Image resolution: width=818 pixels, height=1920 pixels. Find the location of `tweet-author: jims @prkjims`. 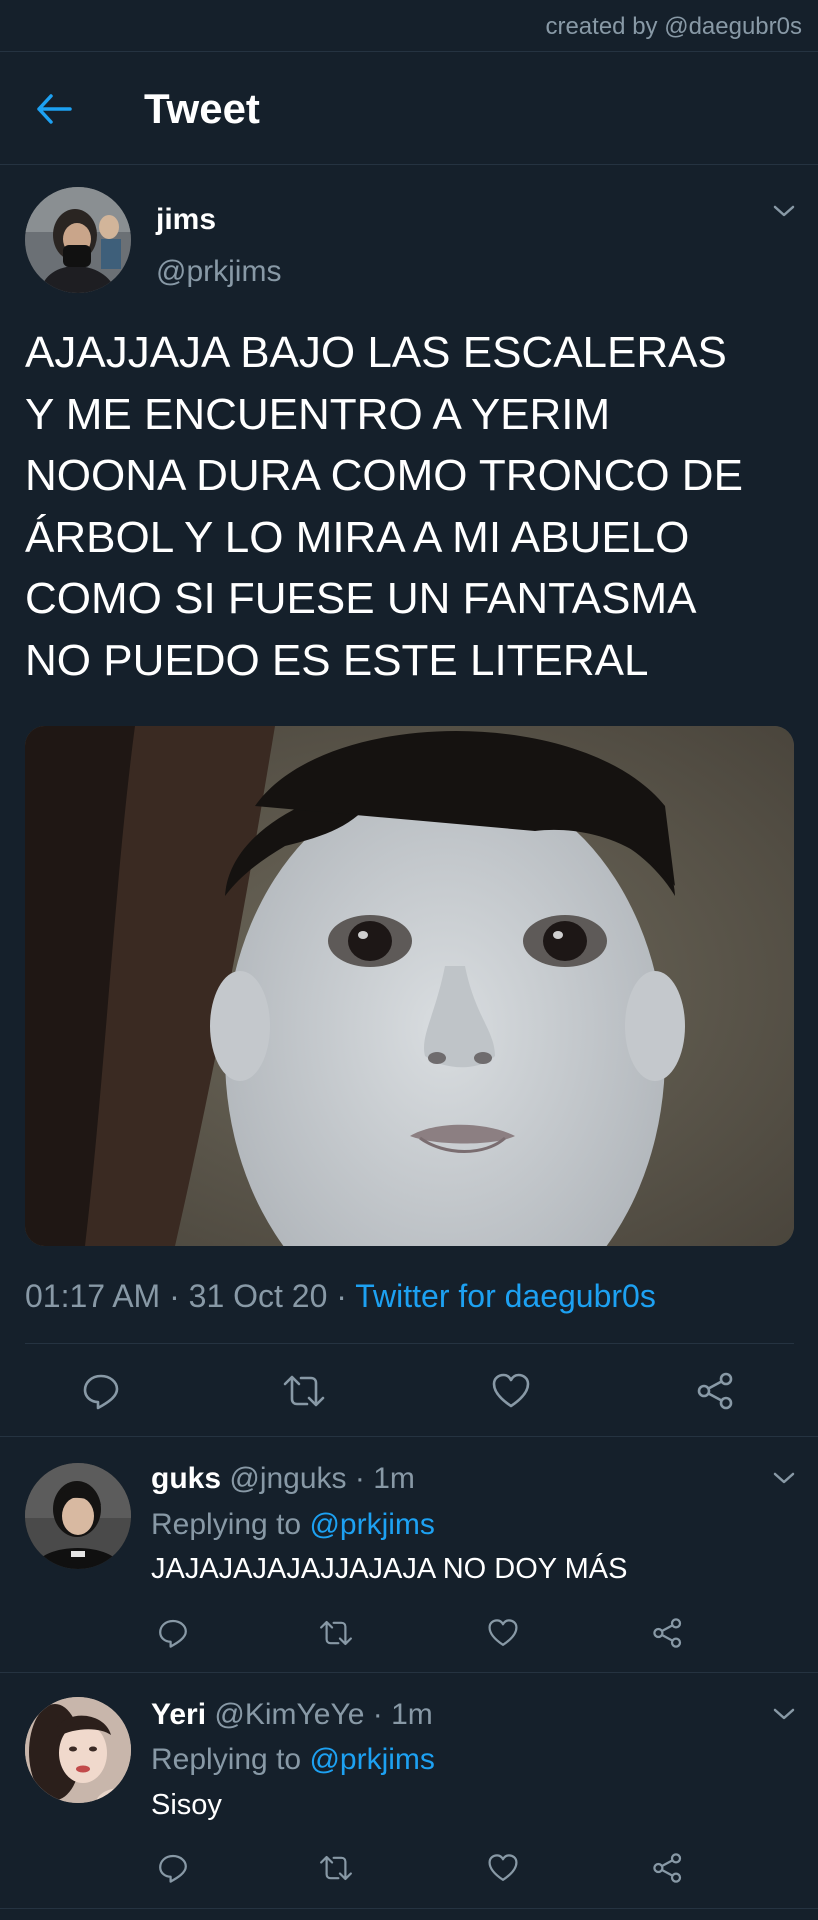

tweet-author: jims @prkjims is located at coordinates (409, 235).